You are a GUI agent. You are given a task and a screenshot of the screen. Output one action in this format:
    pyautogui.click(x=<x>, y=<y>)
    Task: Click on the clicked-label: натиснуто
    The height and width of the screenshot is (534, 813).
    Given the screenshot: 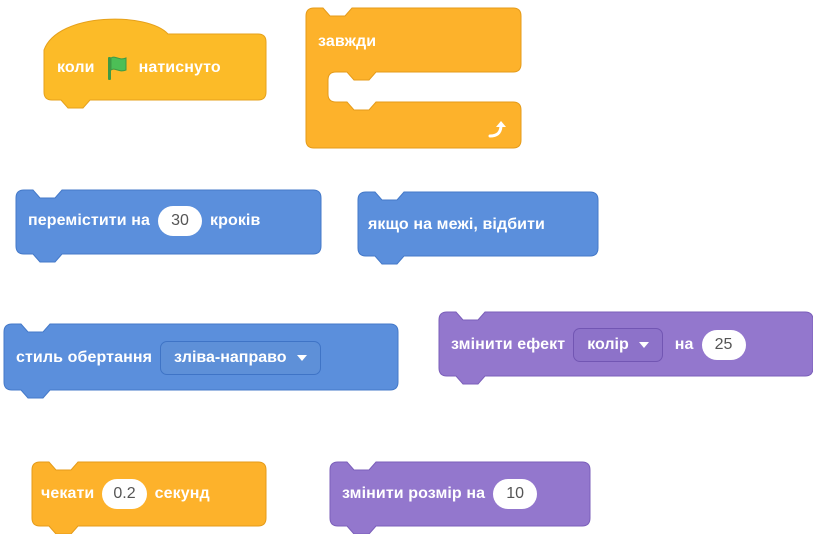 What is the action you would take?
    pyautogui.click(x=179, y=67)
    